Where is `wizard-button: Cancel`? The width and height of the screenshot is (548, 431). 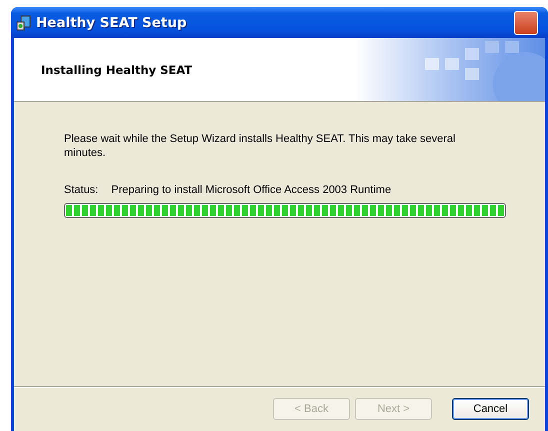 wizard-button: Cancel is located at coordinates (490, 409).